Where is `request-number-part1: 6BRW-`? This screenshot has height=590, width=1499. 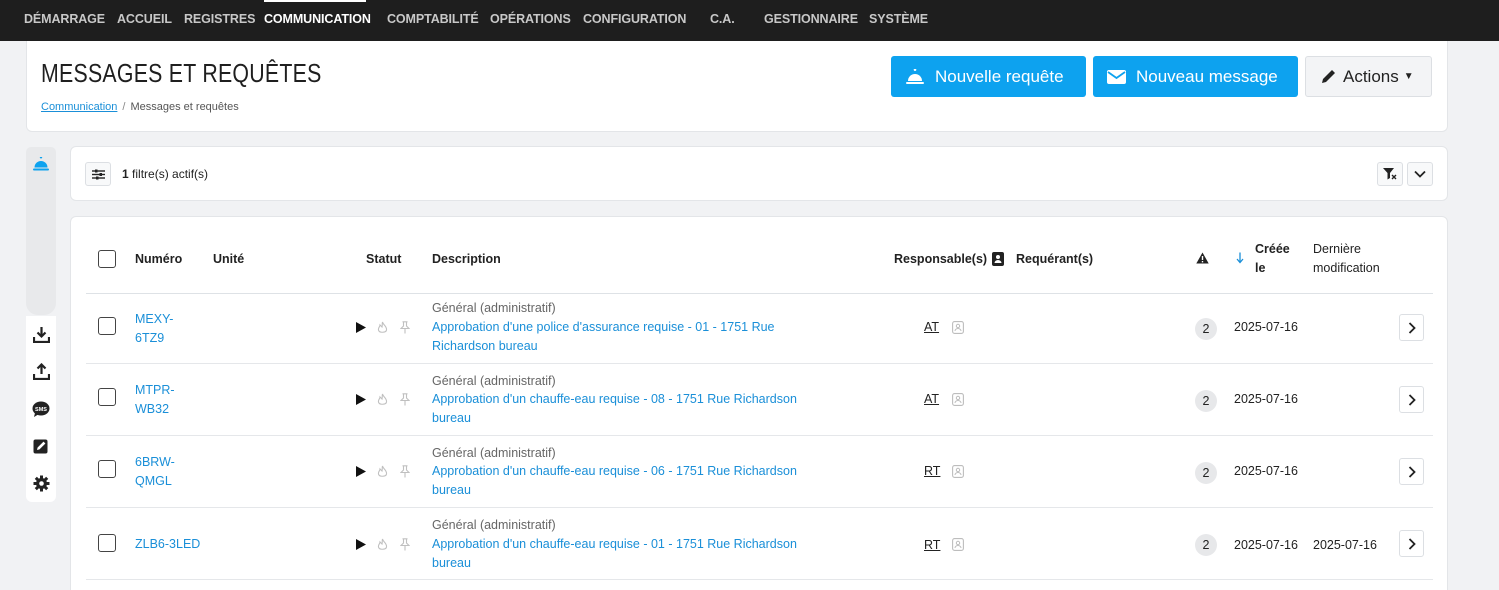
request-number-part1: 6BRW- is located at coordinates (155, 462).